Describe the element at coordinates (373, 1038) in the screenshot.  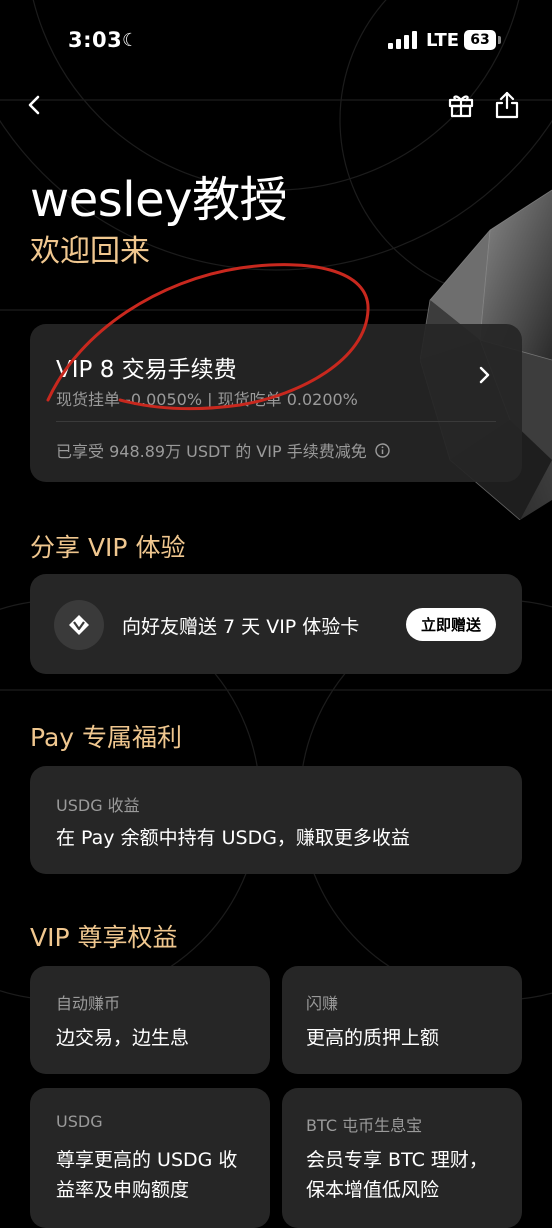
I see `benefit-text: 更高的质押上额` at that location.